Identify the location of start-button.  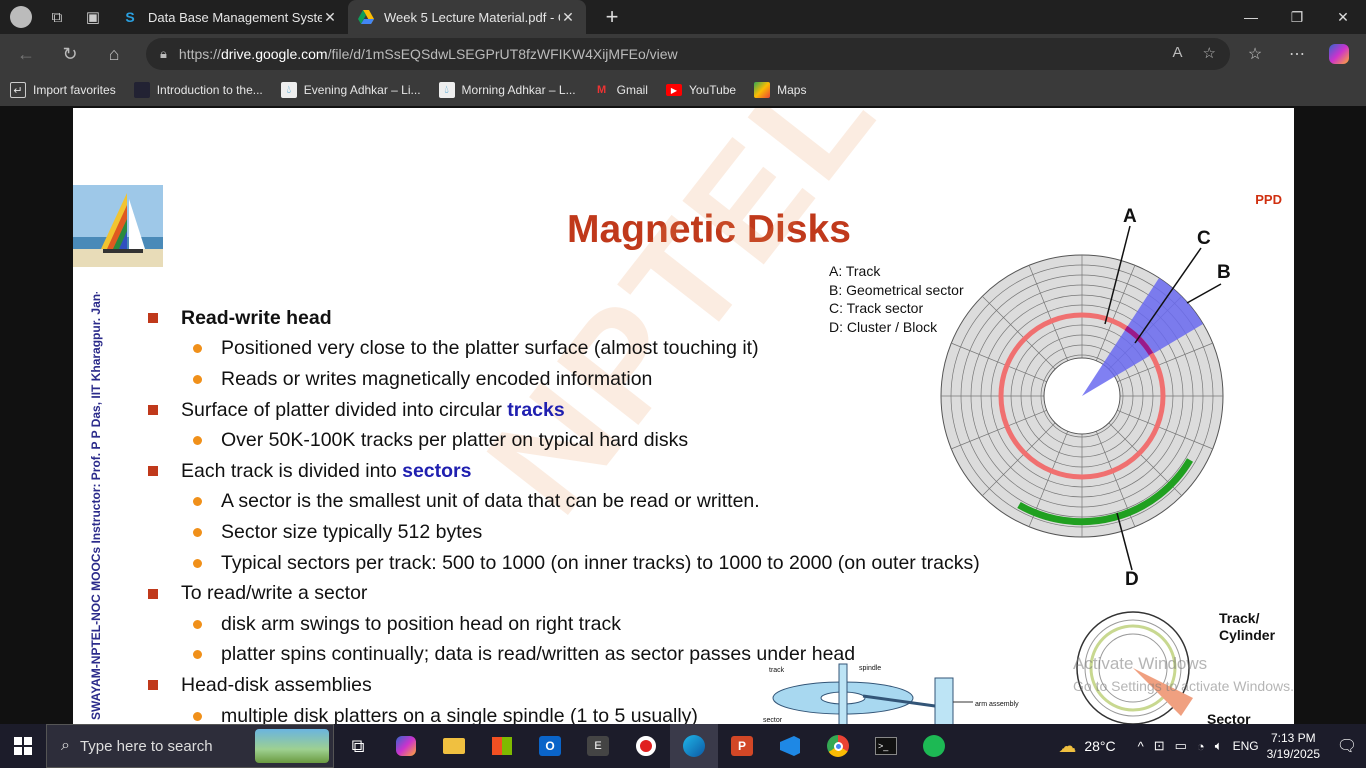
(23, 746).